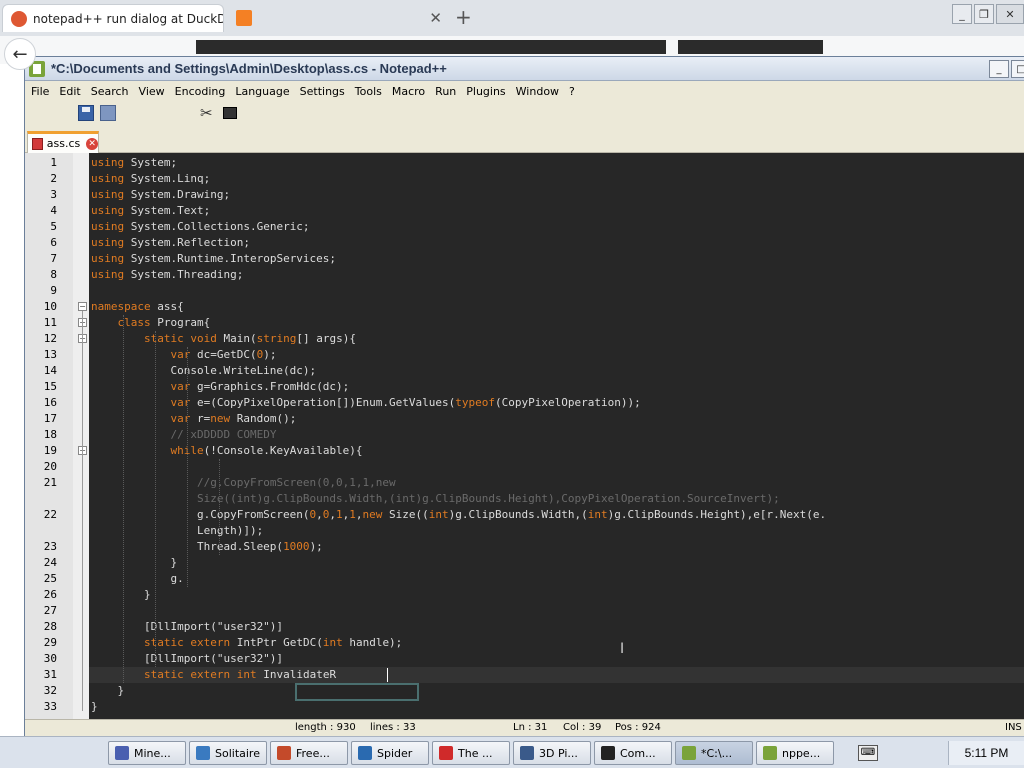 Image resolution: width=1024 pixels, height=768 pixels. I want to click on code-text: }, so click(121, 594).